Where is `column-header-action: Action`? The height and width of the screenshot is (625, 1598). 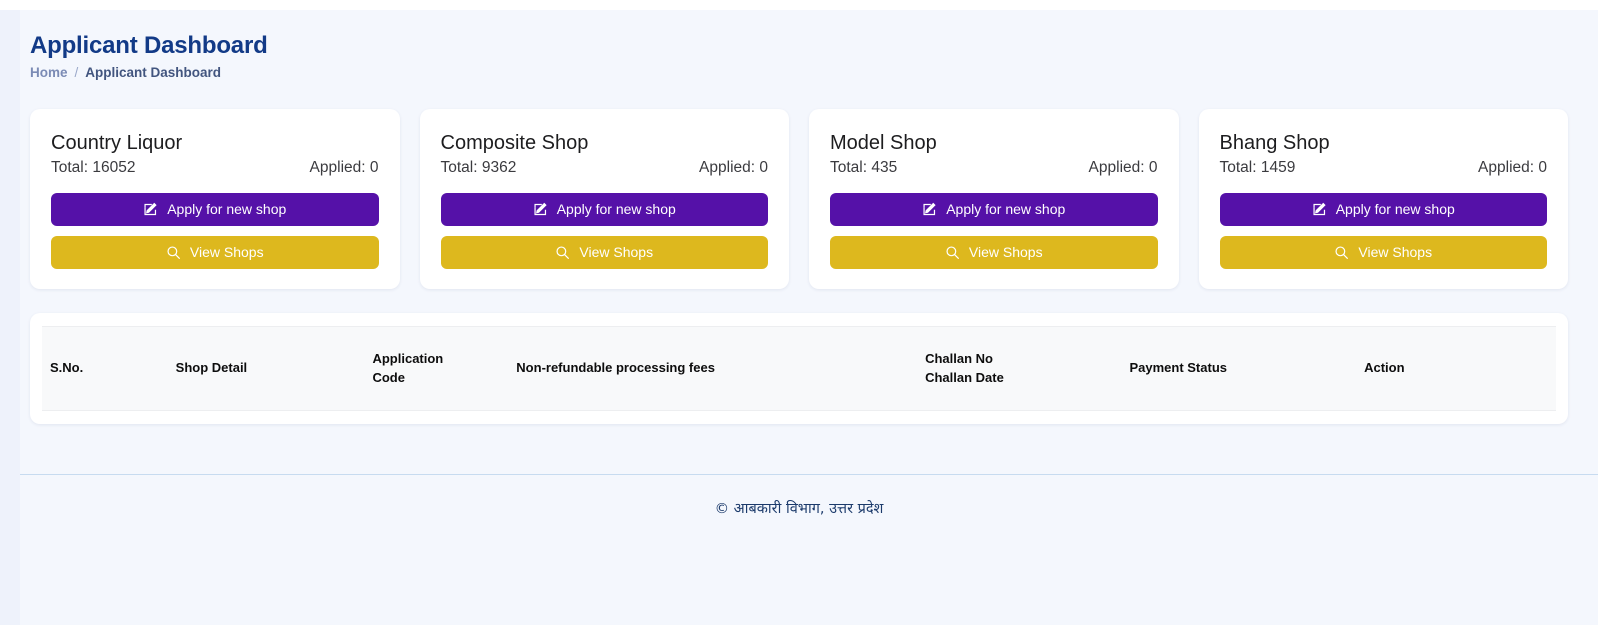
column-header-action: Action is located at coordinates (1456, 368).